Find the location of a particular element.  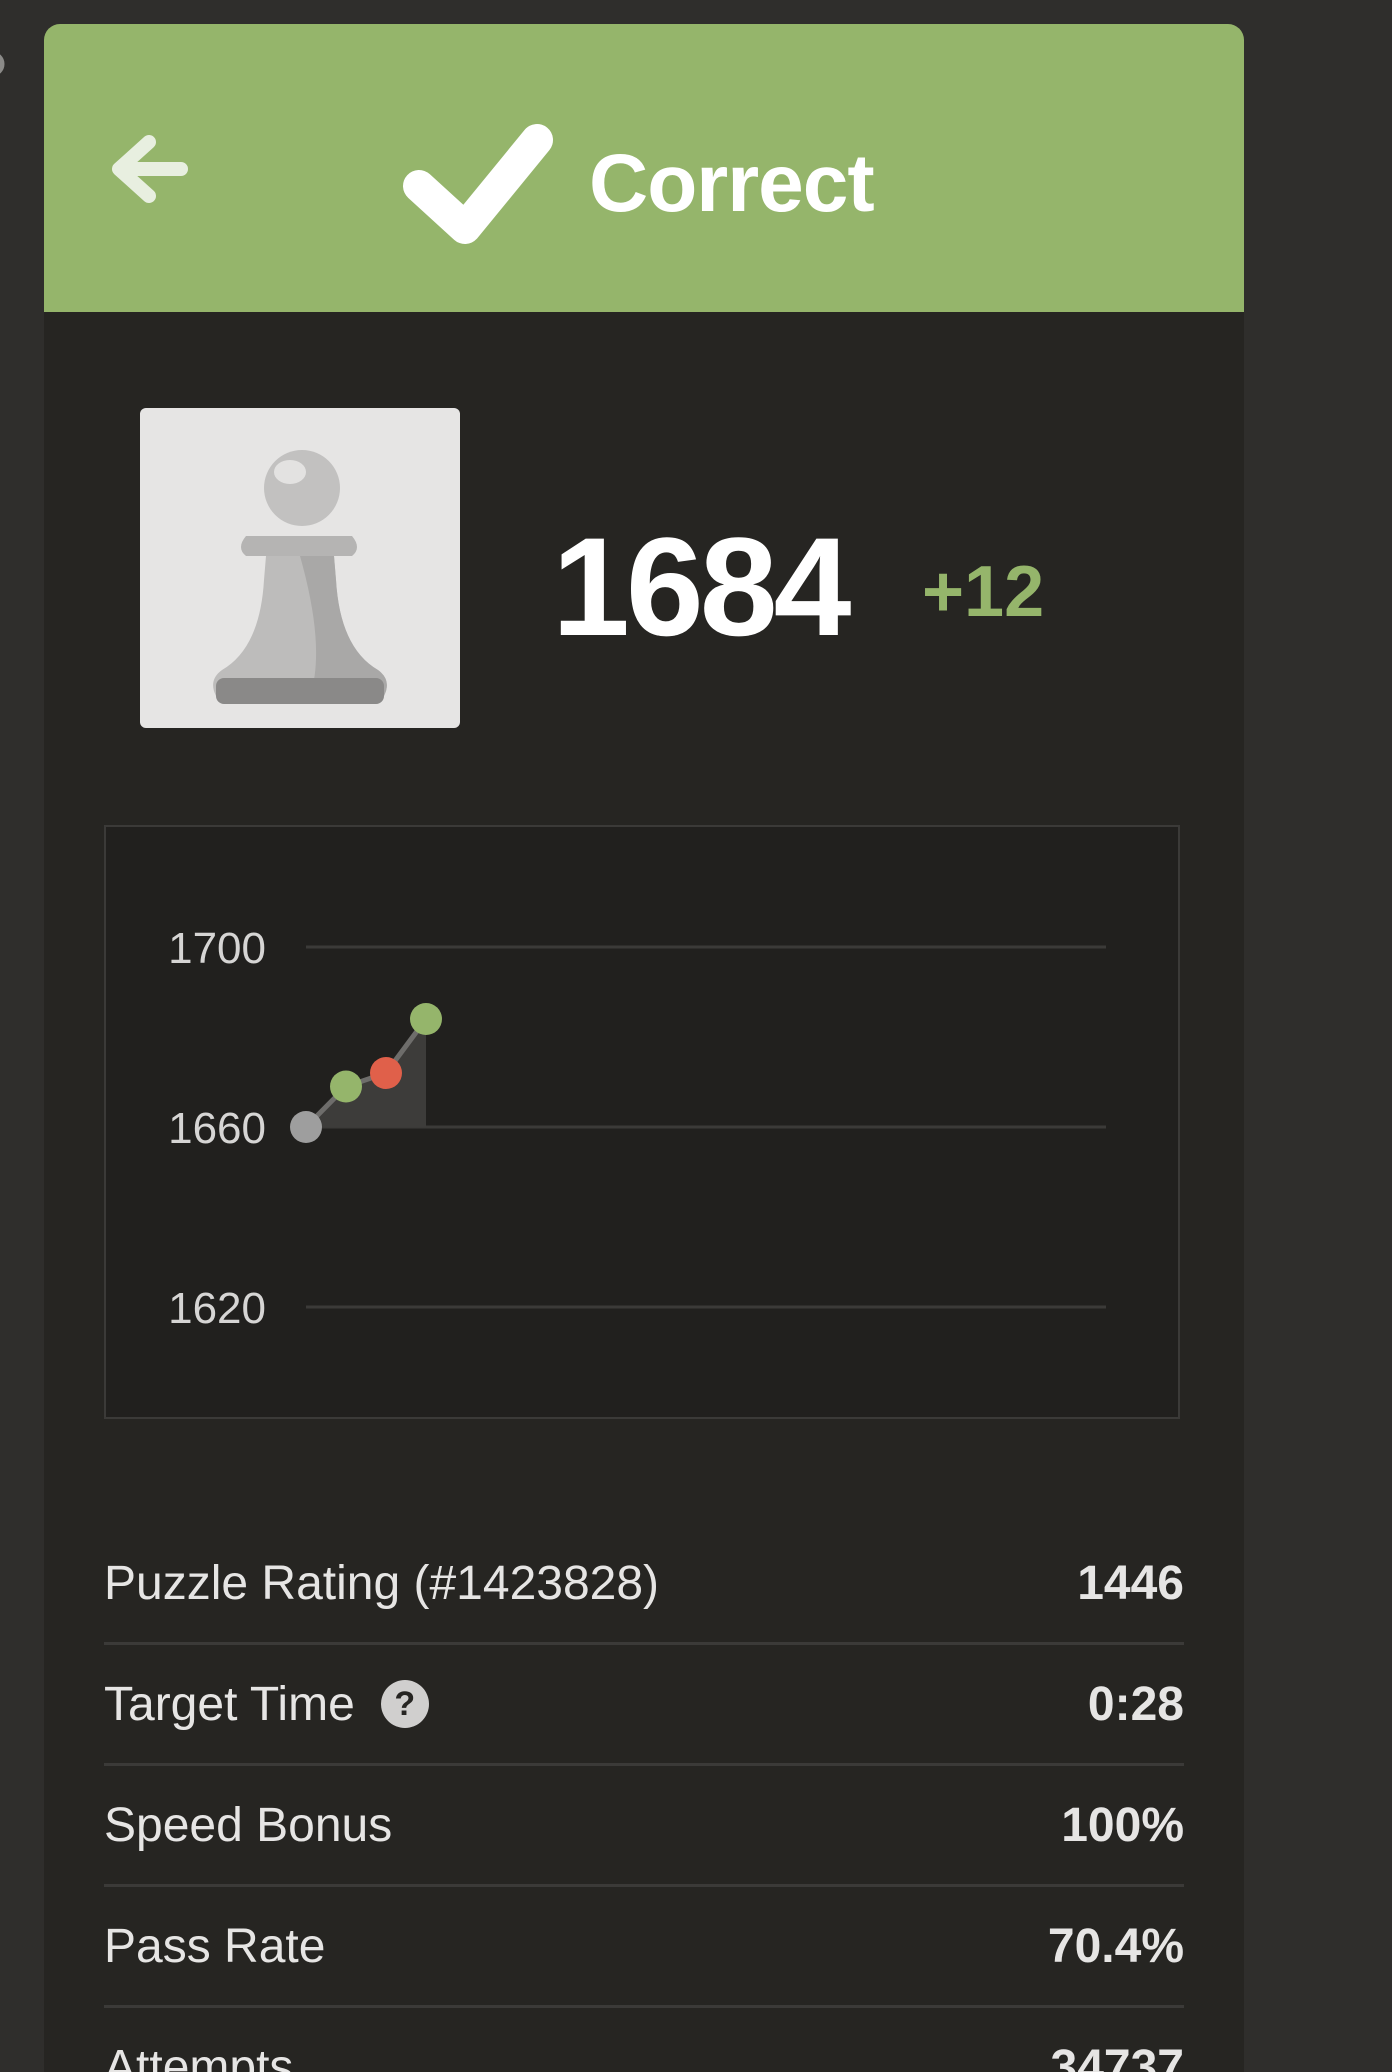

back-button is located at coordinates (149, 169).